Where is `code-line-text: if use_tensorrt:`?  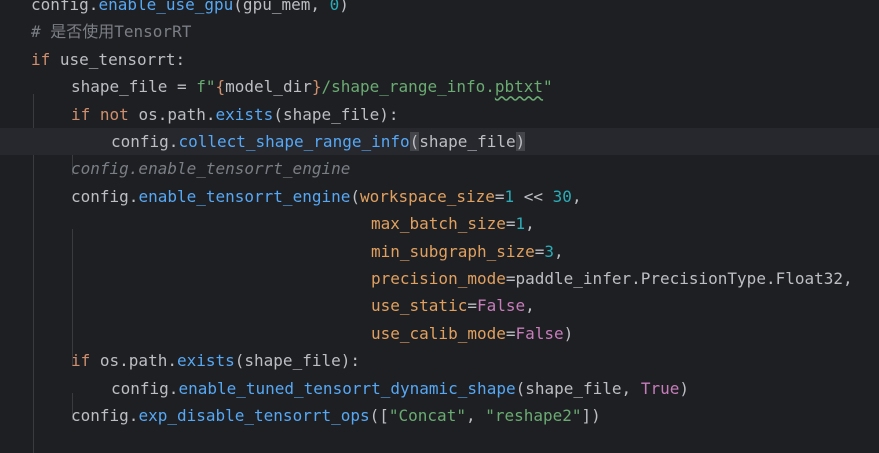 code-line-text: if use_tensorrt: is located at coordinates (108, 59).